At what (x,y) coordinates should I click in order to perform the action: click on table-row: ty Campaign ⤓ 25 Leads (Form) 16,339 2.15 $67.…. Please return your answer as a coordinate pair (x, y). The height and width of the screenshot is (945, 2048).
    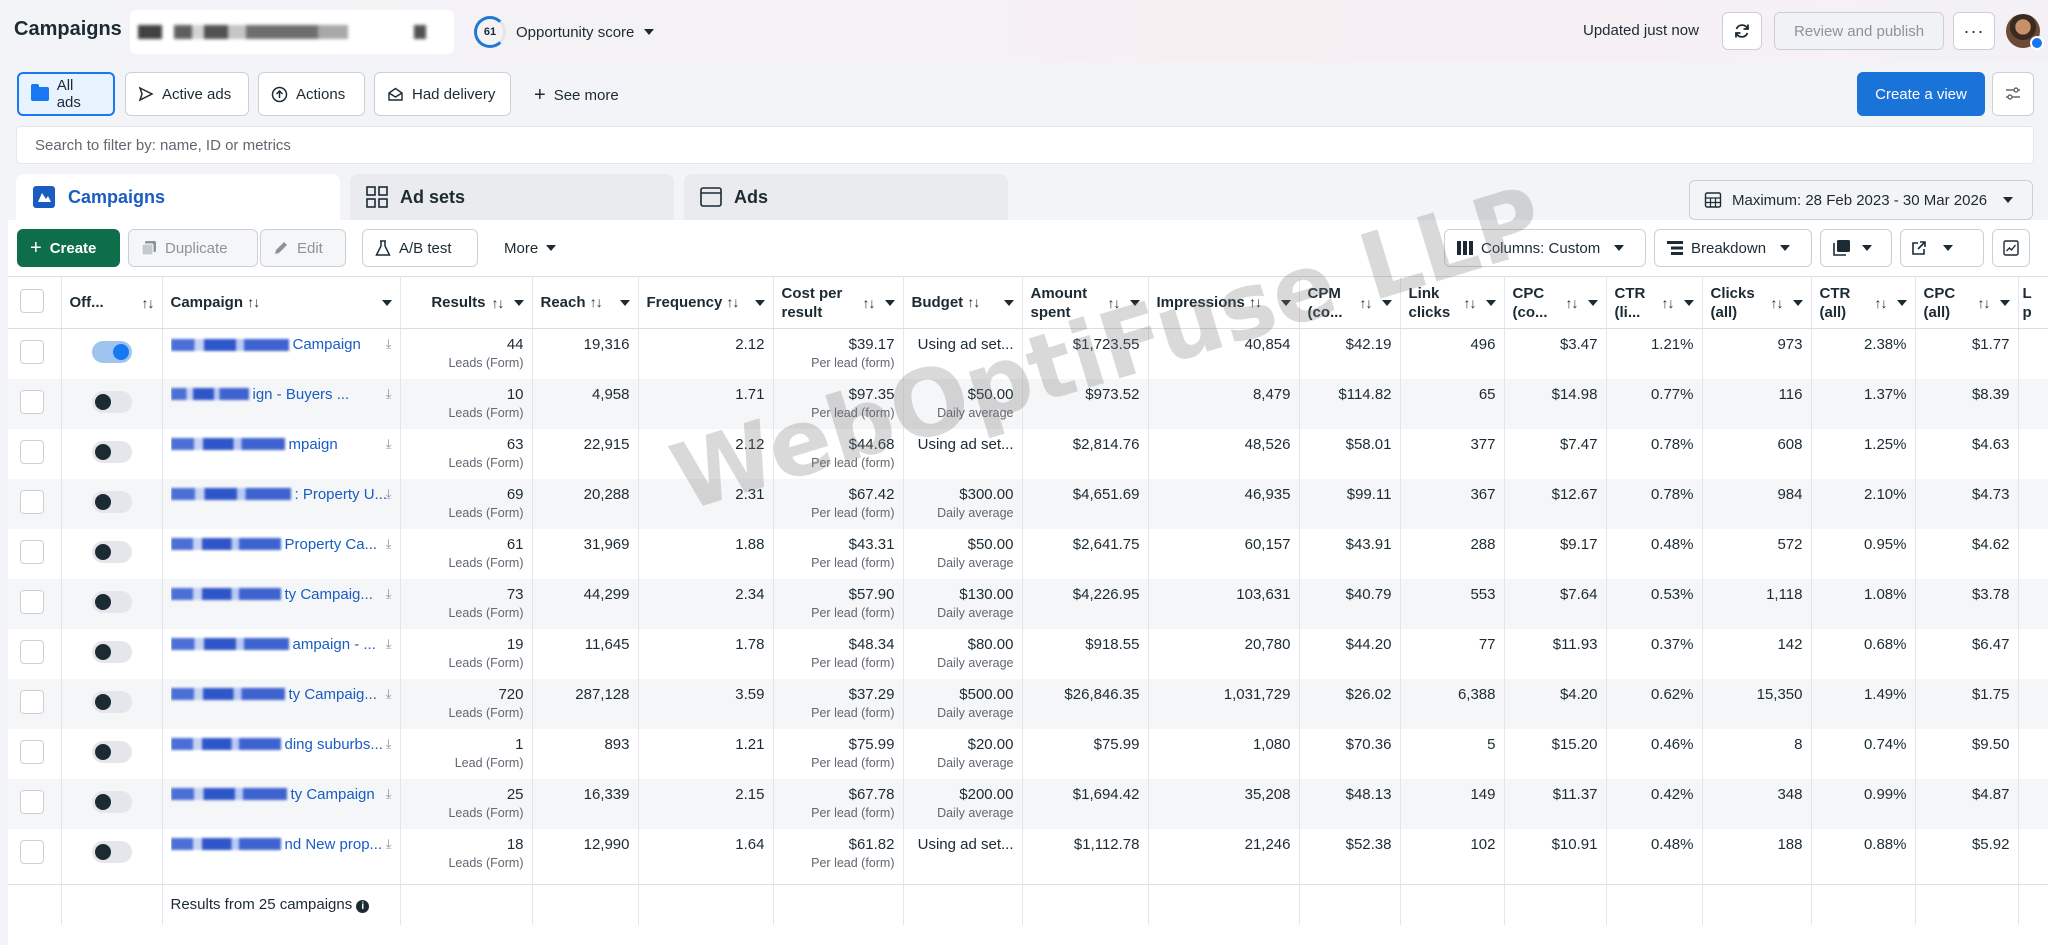
    Looking at the image, I should click on (1028, 803).